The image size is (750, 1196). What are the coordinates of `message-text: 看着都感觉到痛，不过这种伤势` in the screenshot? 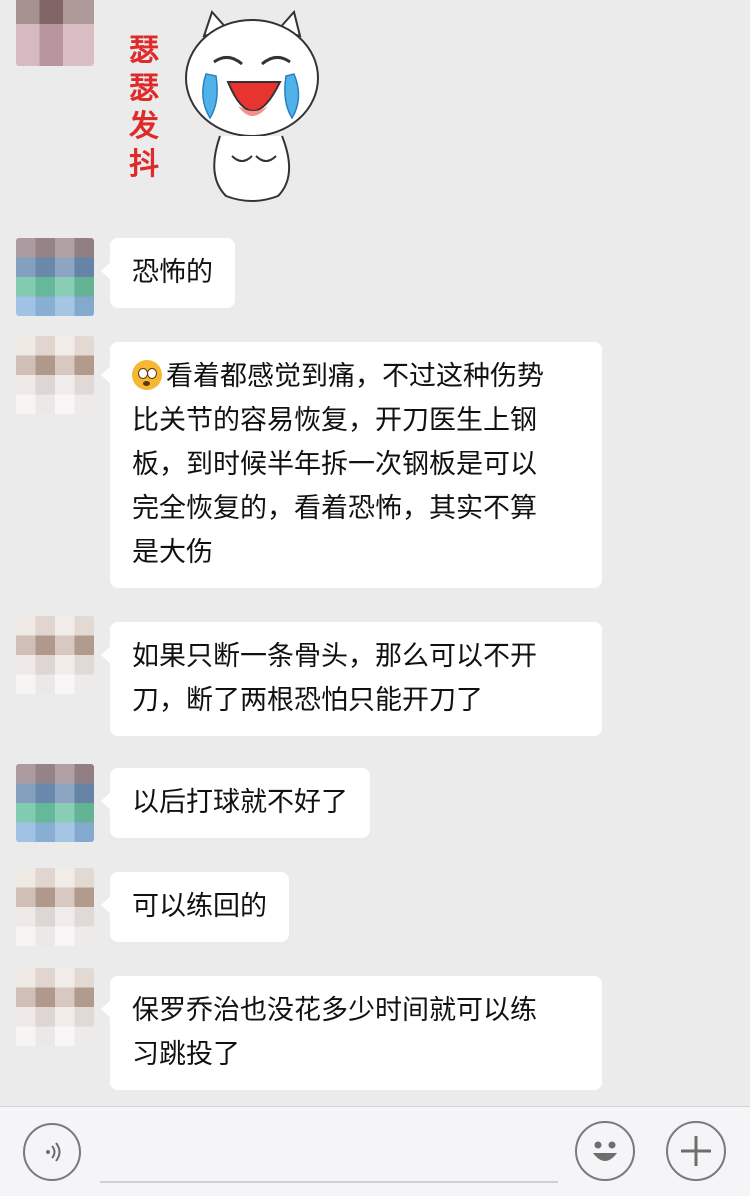 It's located at (355, 376).